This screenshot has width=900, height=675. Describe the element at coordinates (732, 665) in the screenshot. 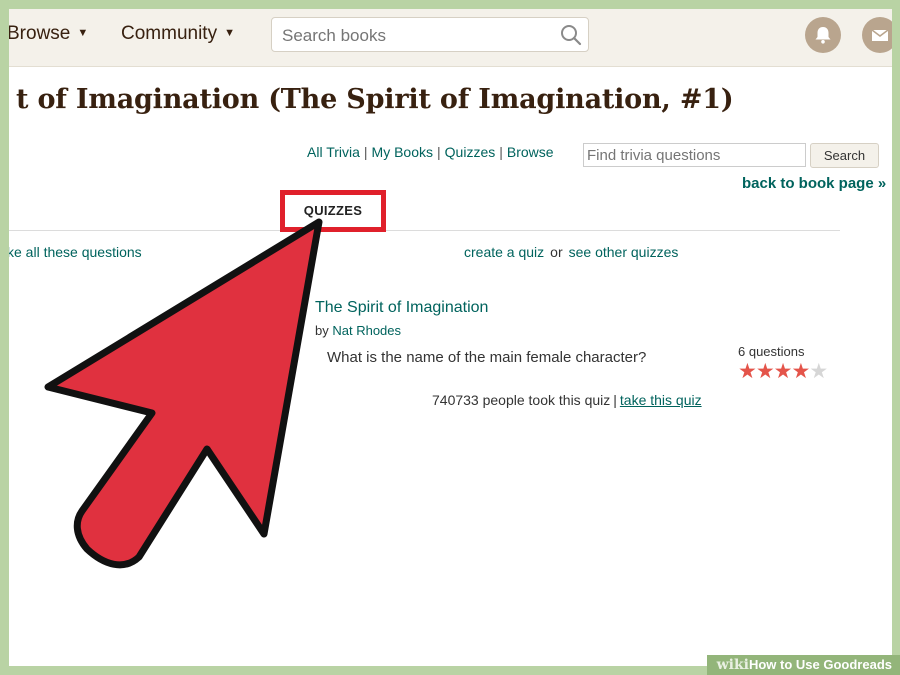

I see `watermark-wiki: wiki` at that location.